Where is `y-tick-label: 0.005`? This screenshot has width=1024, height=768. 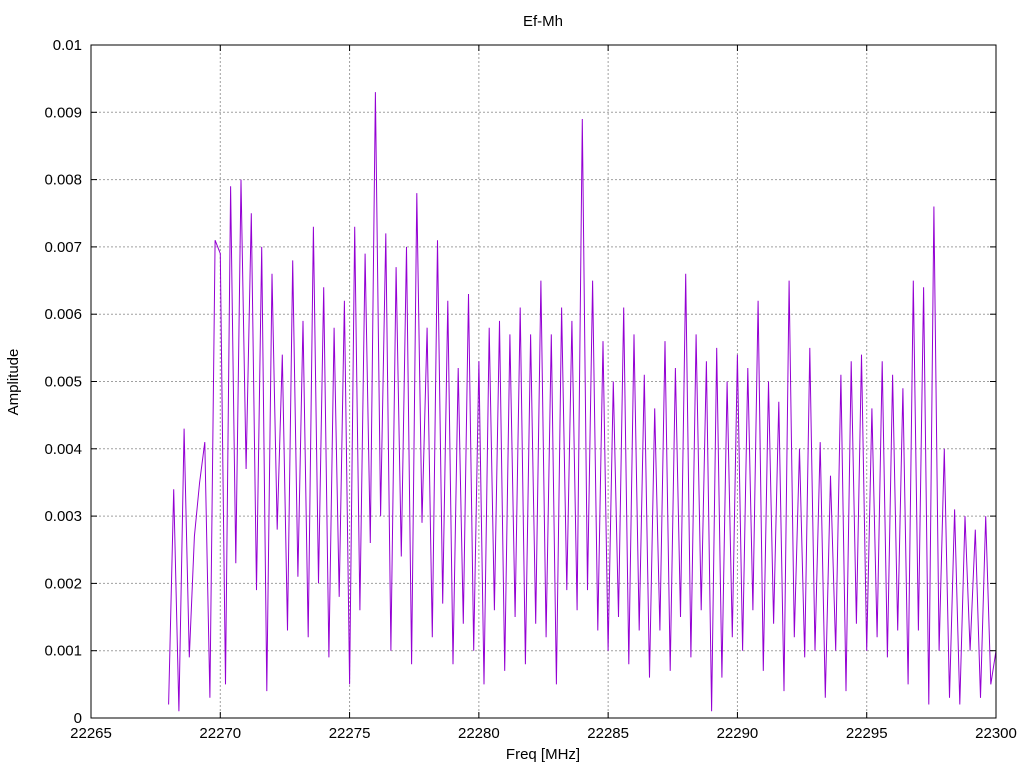 y-tick-label: 0.005 is located at coordinates (63, 382).